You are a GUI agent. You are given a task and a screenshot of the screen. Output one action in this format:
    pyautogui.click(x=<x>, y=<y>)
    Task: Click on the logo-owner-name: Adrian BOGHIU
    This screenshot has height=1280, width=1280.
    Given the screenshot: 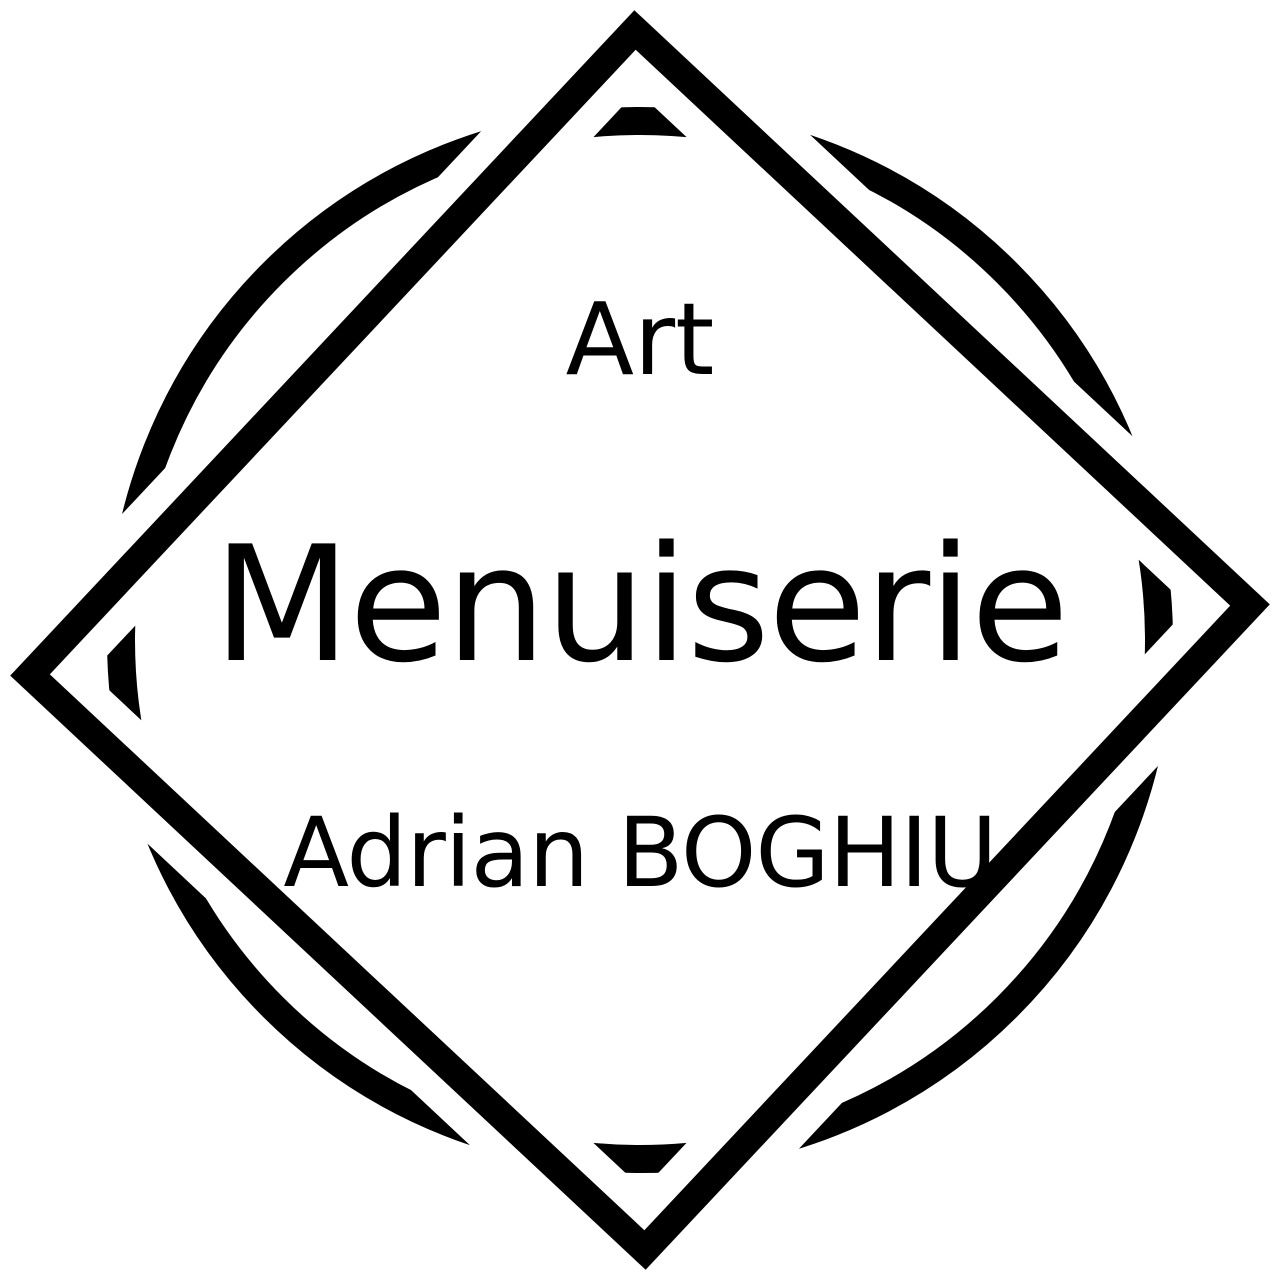 What is the action you would take?
    pyautogui.click(x=640, y=853)
    